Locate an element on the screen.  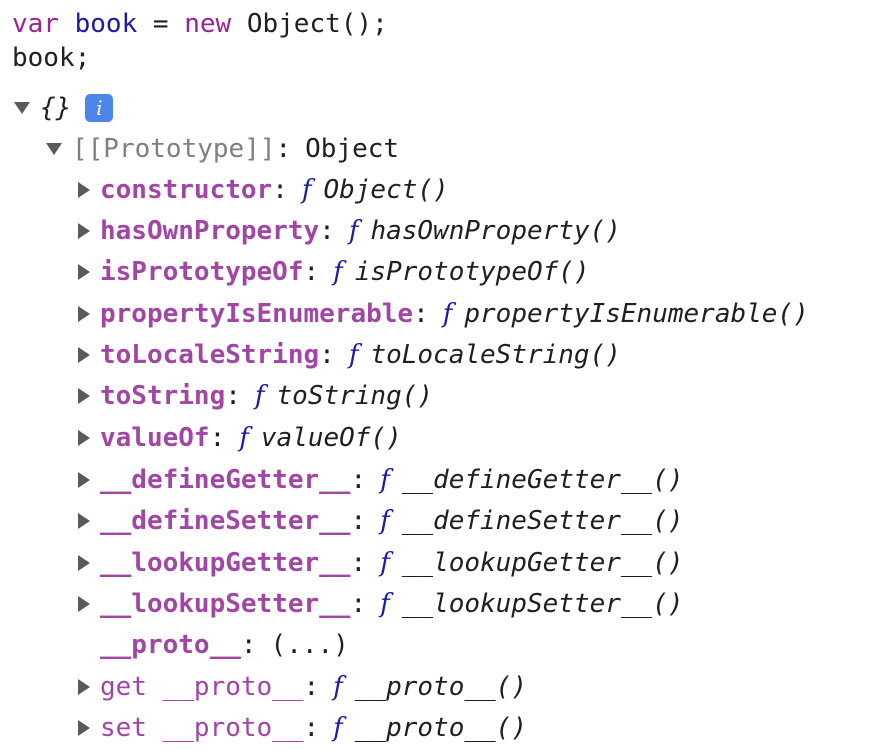
proto-accessor-key: __proto__ is located at coordinates (170, 645).